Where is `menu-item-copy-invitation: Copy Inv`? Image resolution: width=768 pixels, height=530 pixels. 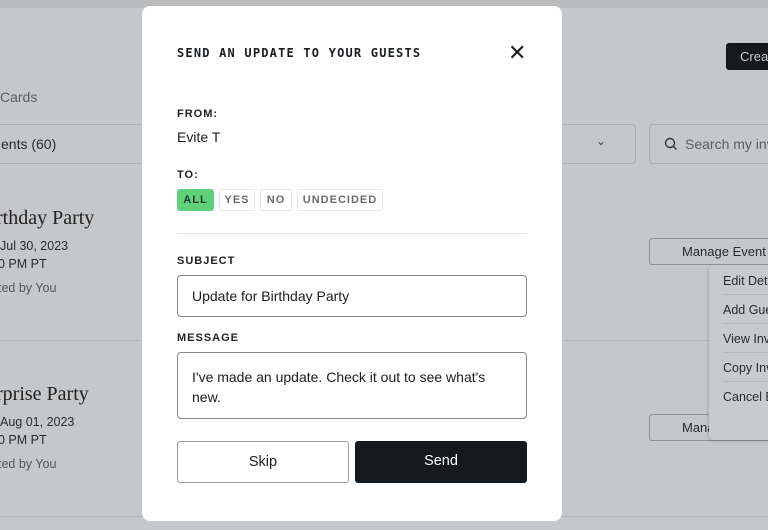 menu-item-copy-invitation: Copy Inv is located at coordinates (745, 367).